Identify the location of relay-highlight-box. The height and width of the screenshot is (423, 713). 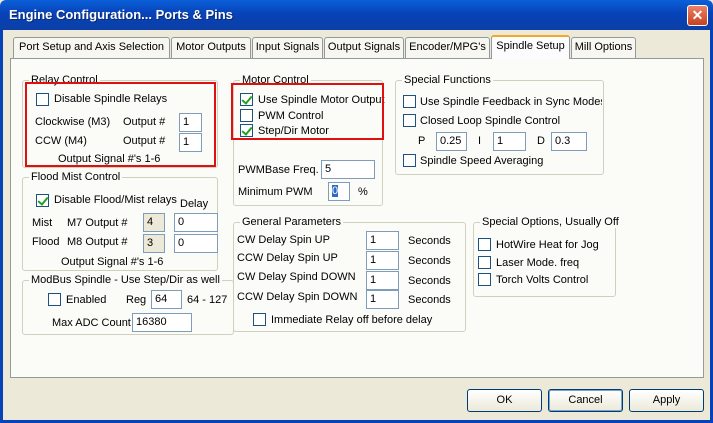
(120, 124).